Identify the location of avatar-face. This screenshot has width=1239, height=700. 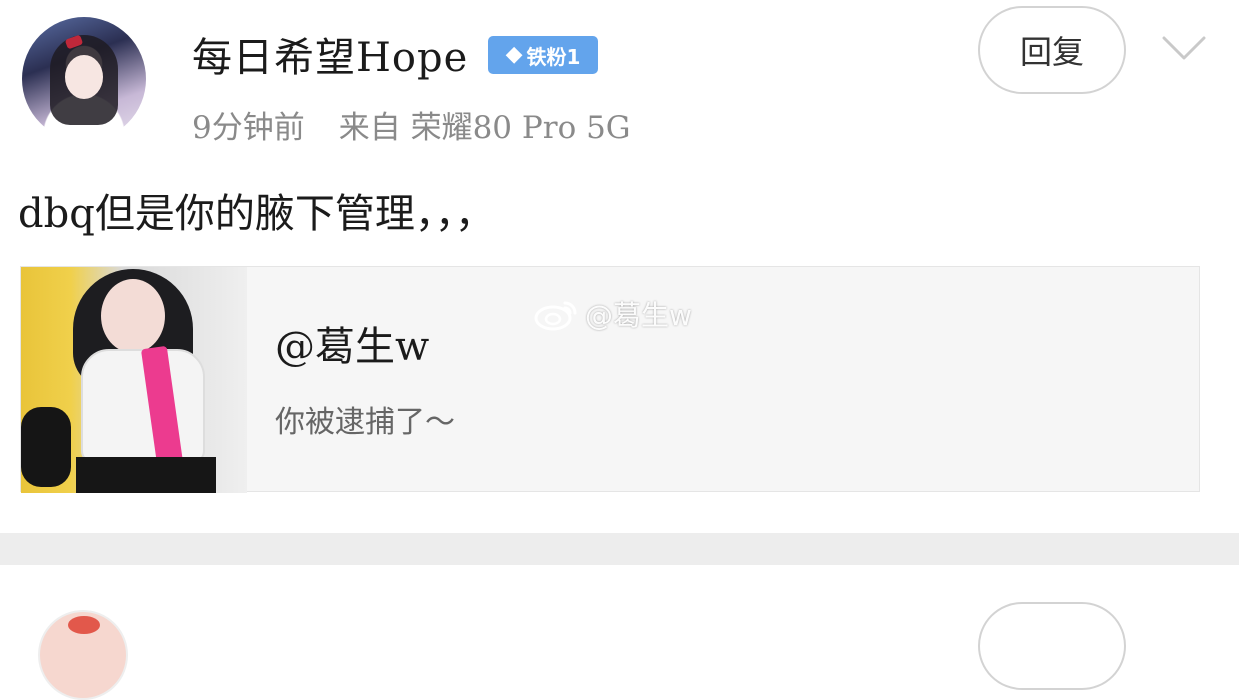
(84, 77).